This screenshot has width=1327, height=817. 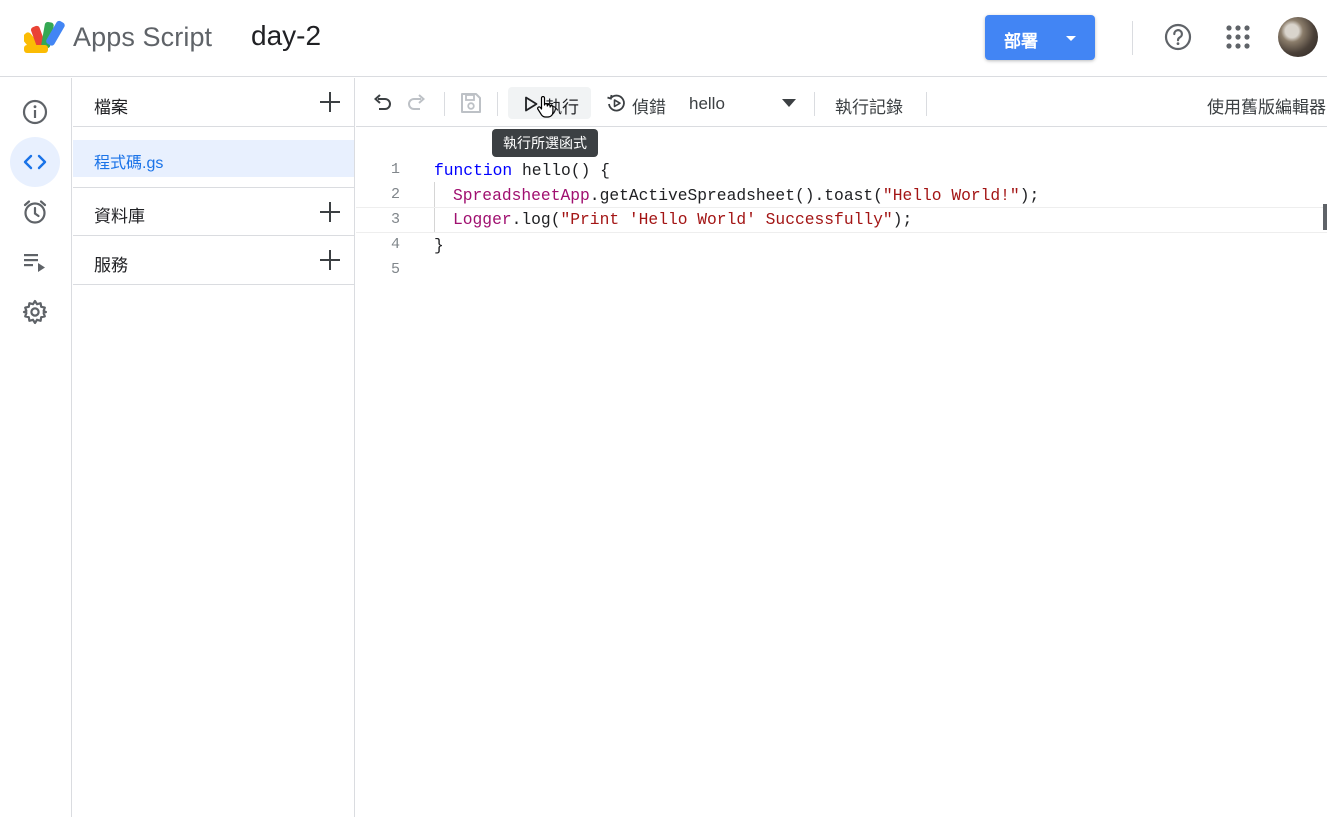 I want to click on code-line: 5, so click(x=841, y=270).